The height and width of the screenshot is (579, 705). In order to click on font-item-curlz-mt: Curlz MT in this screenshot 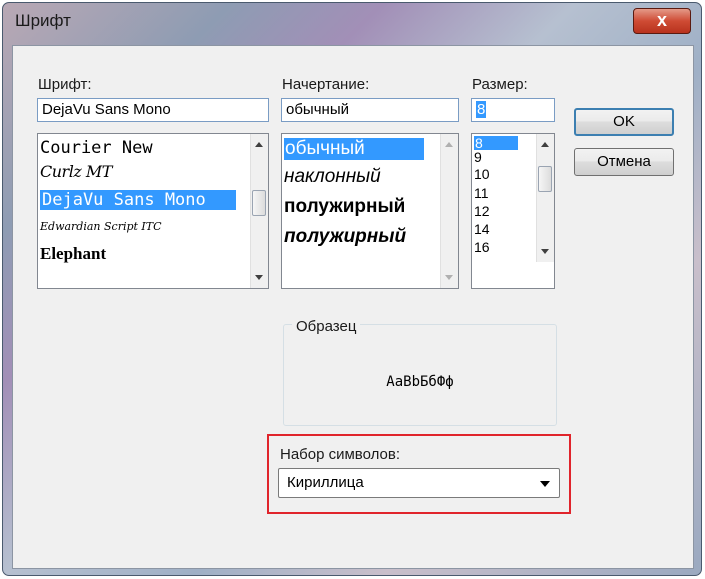, I will do `click(76, 171)`.